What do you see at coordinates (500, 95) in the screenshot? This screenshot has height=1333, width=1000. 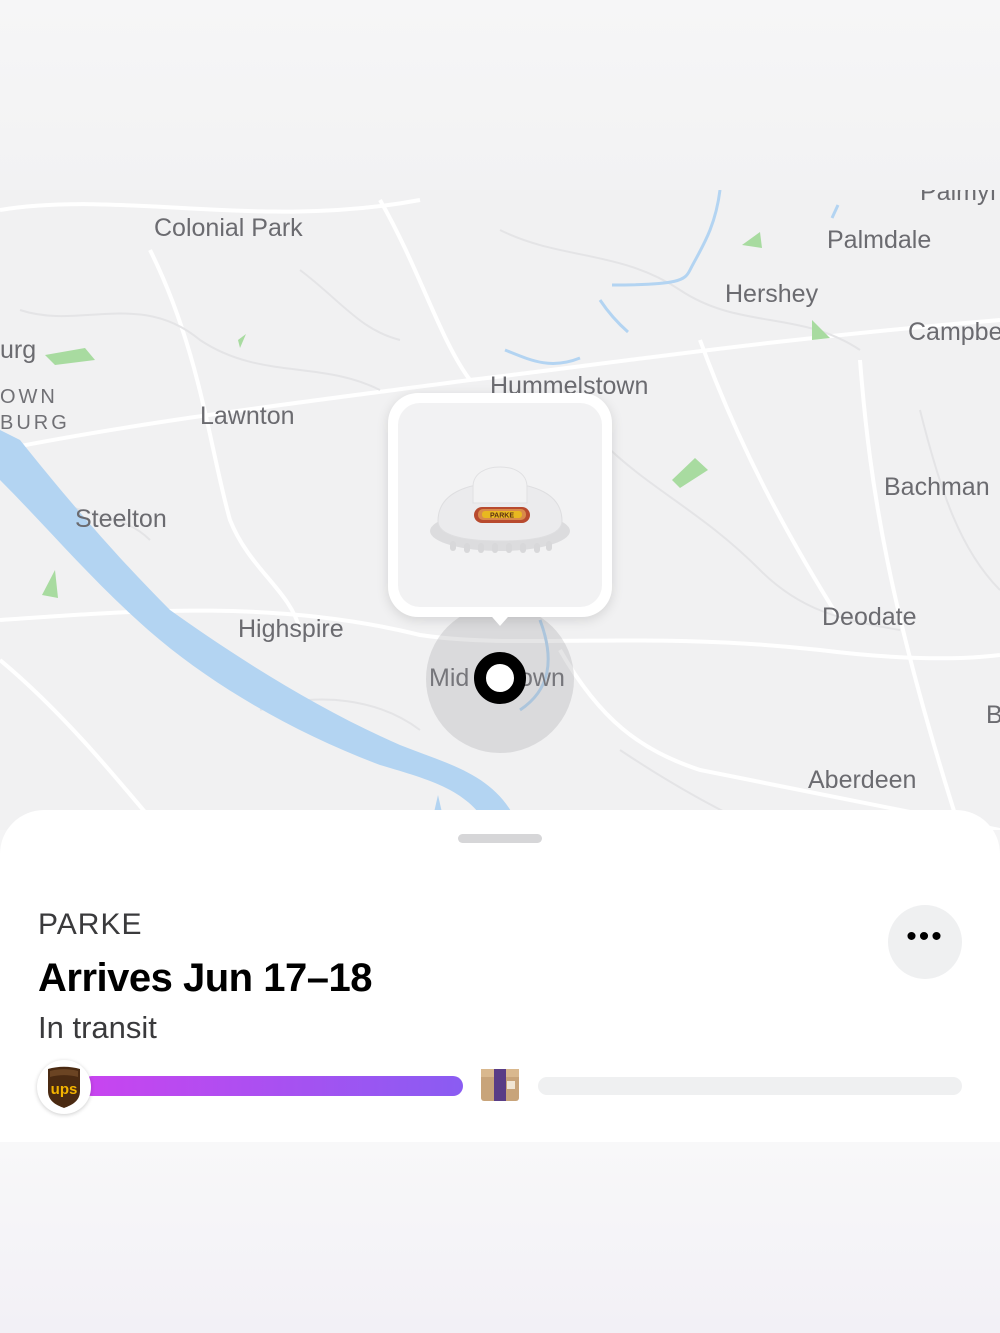 I see `top-blurred-area` at bounding box center [500, 95].